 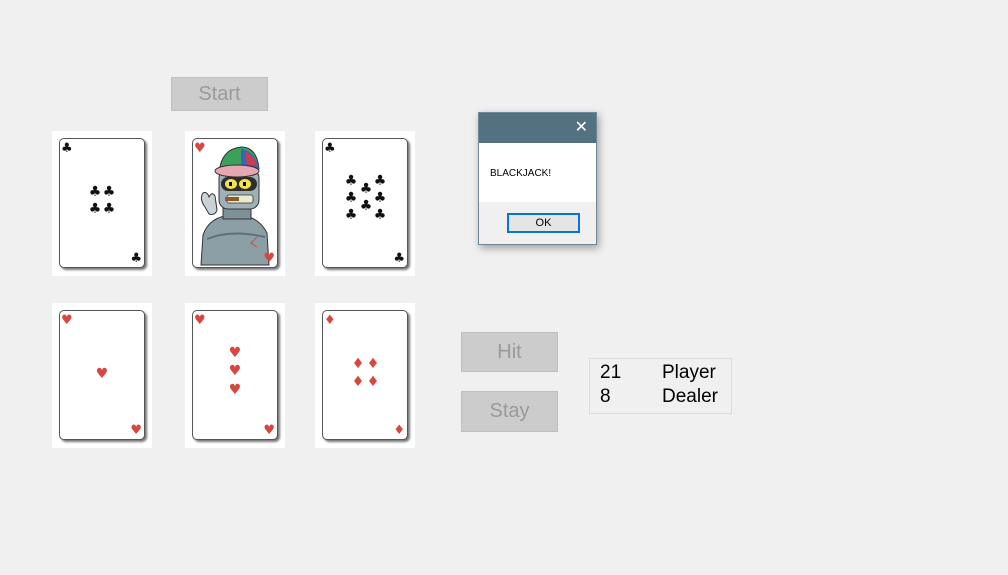 I want to click on dialog-body: BLACKJACK!, so click(x=537, y=172).